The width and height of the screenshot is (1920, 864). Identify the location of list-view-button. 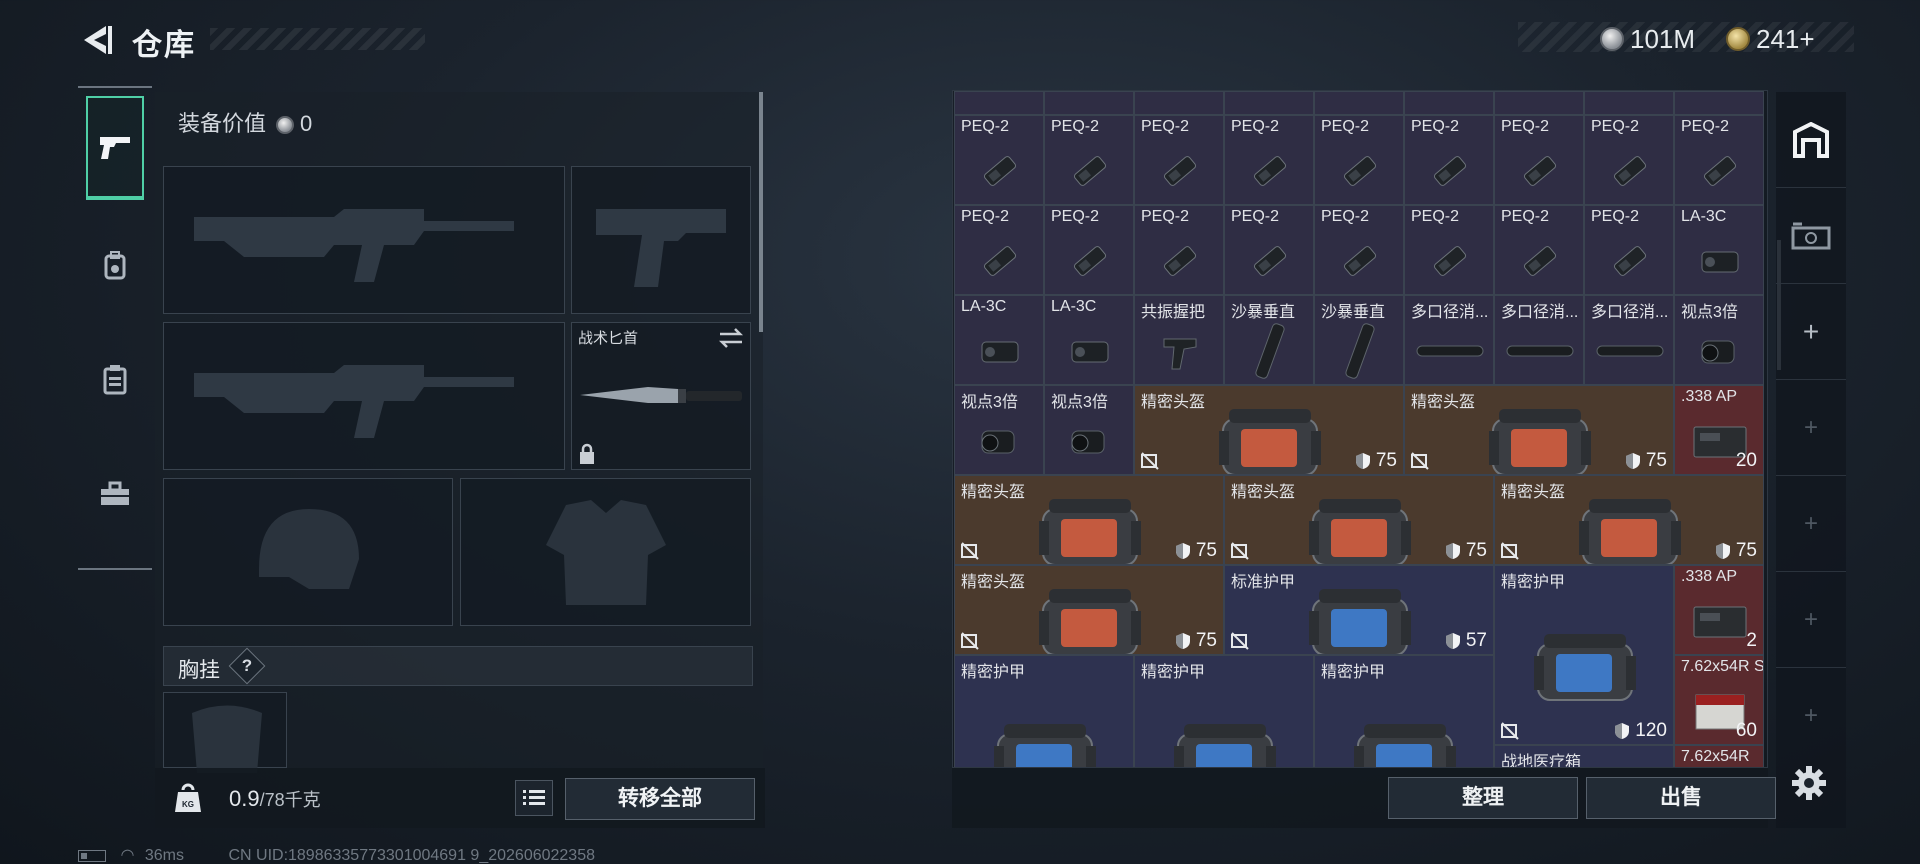
(534, 798).